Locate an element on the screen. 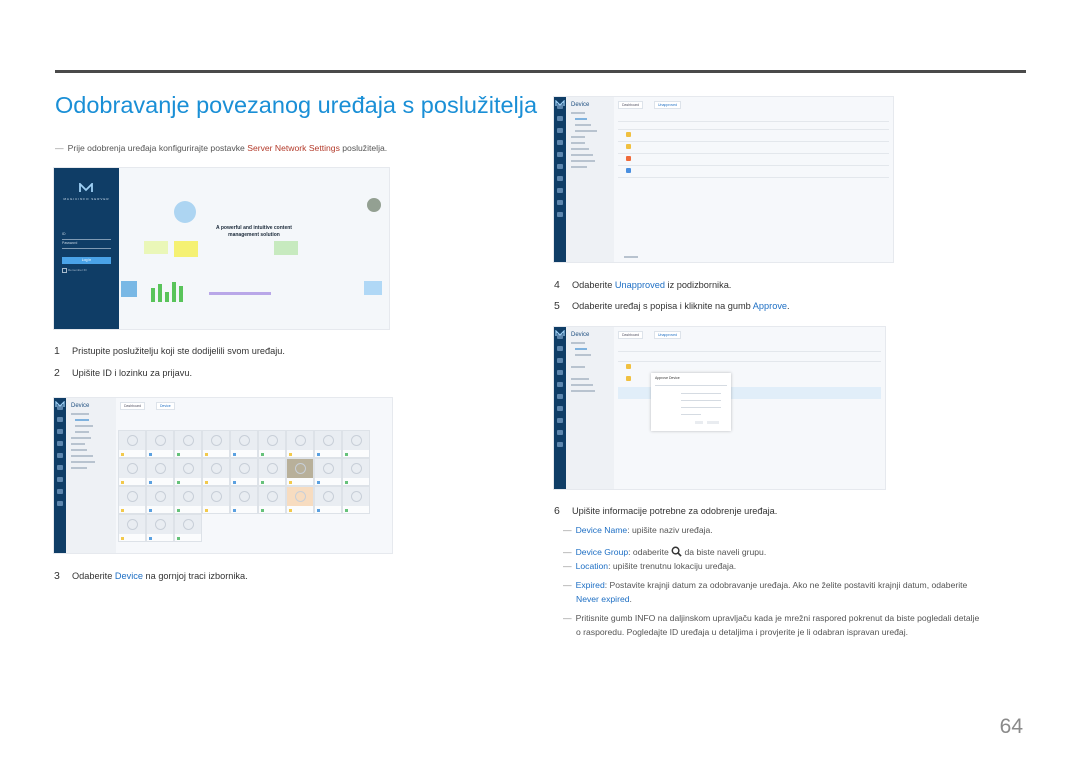 This screenshot has height=763, width=1080. password-input is located at coordinates (86, 248).